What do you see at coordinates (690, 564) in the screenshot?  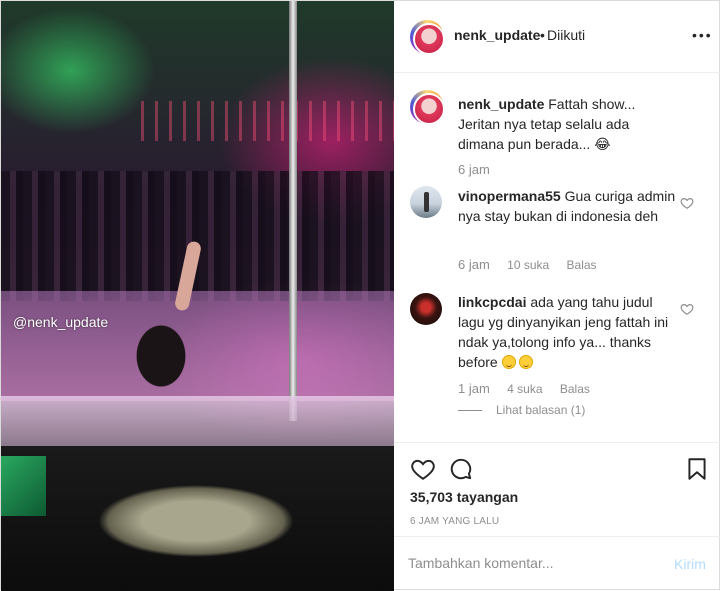 I see `post-comment-button: Kirim` at bounding box center [690, 564].